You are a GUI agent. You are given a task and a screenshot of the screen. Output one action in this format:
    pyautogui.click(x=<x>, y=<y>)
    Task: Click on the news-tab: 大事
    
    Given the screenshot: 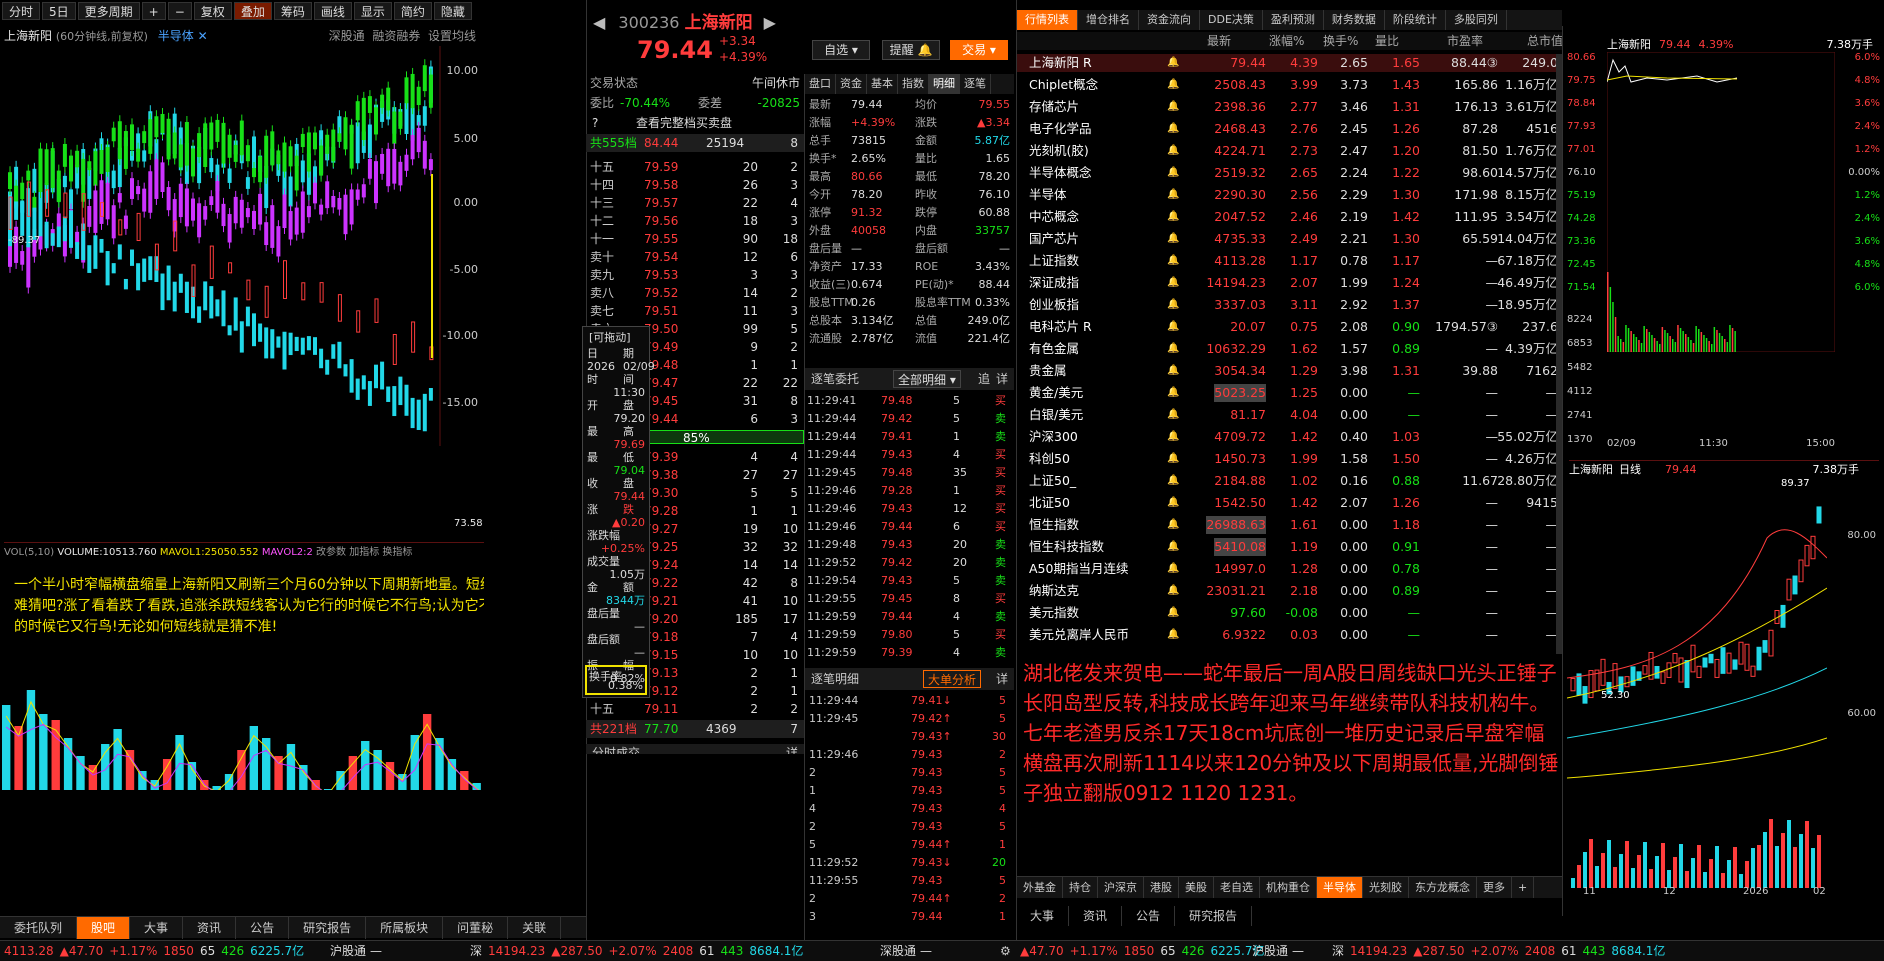 What is the action you would take?
    pyautogui.click(x=1043, y=916)
    